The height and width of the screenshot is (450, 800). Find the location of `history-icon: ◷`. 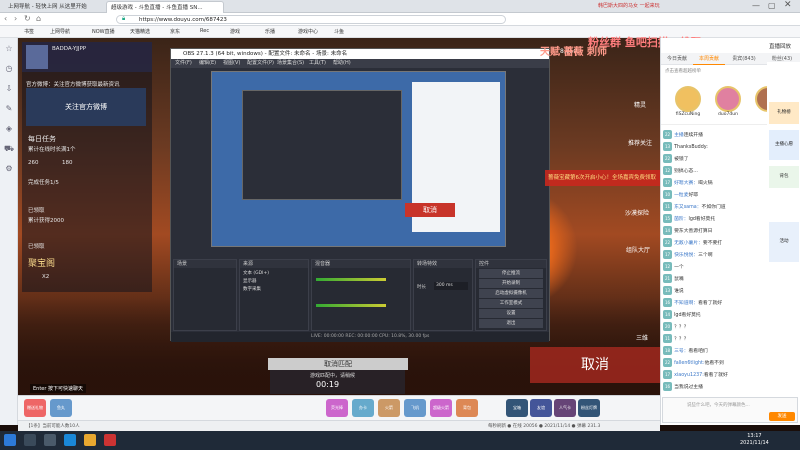

history-icon: ◷ is located at coordinates (9, 69).